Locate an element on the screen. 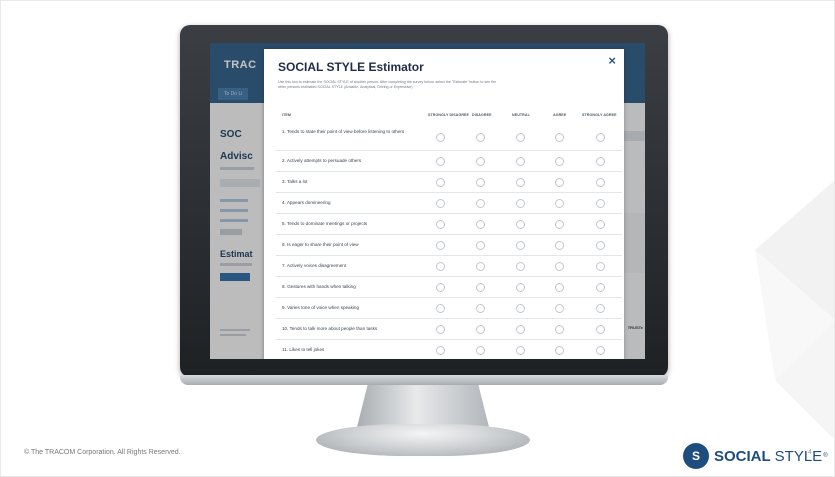 The width and height of the screenshot is (835, 477). brand-trademark: ® is located at coordinates (825, 456).